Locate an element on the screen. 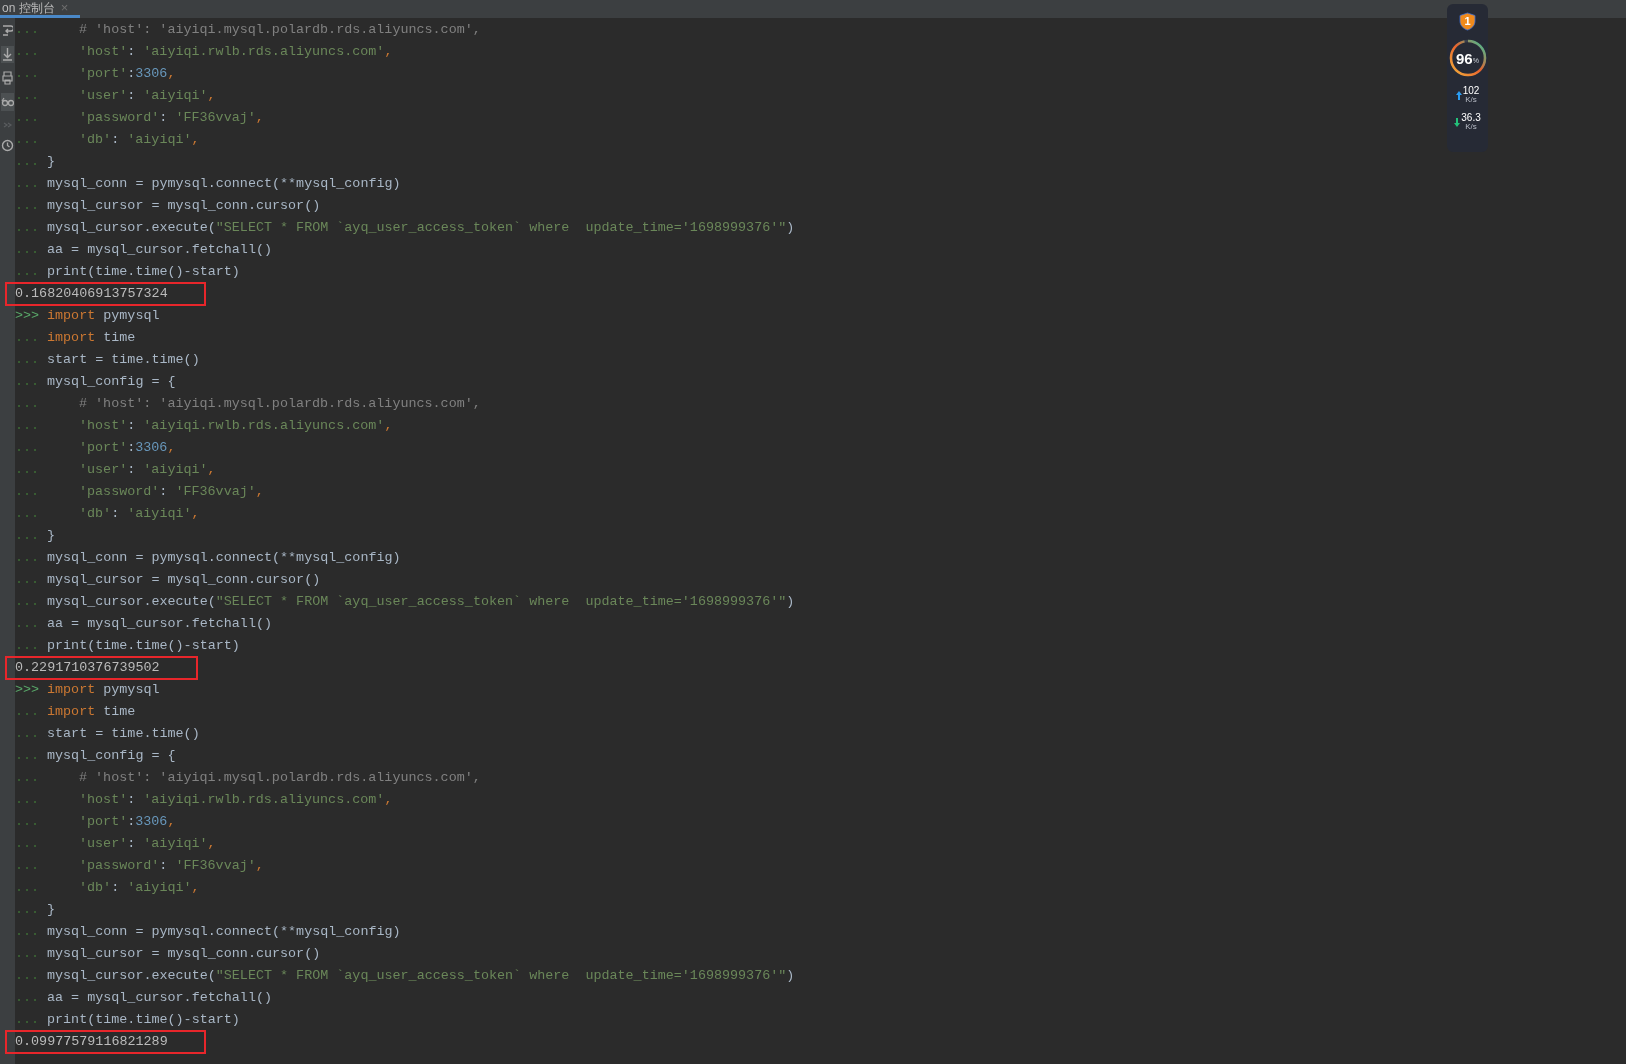 The width and height of the screenshot is (1626, 1064). download-speed: 36.3 is located at coordinates (1471, 118).